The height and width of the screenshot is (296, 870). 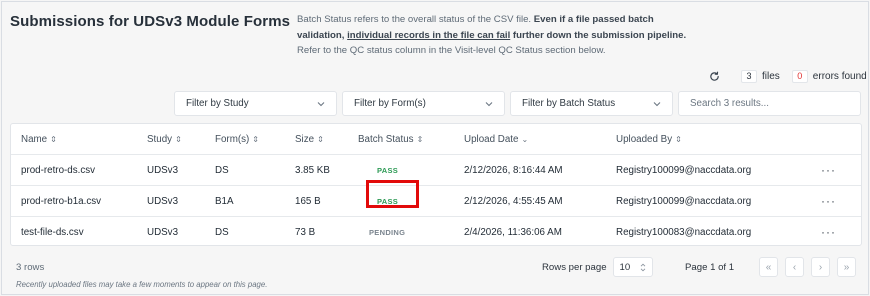 I want to click on sort-desc-icon: ⌄, so click(x=525, y=139).